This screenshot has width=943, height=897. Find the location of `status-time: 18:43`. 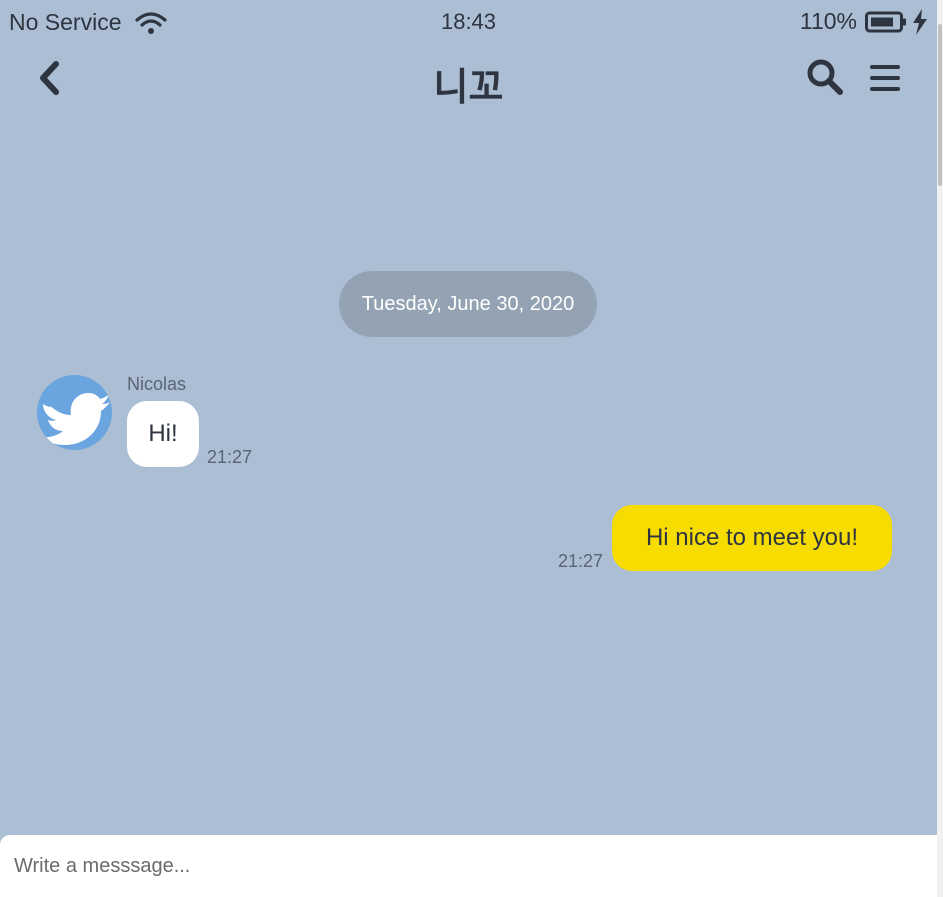

status-time: 18:43 is located at coordinates (468, 21).